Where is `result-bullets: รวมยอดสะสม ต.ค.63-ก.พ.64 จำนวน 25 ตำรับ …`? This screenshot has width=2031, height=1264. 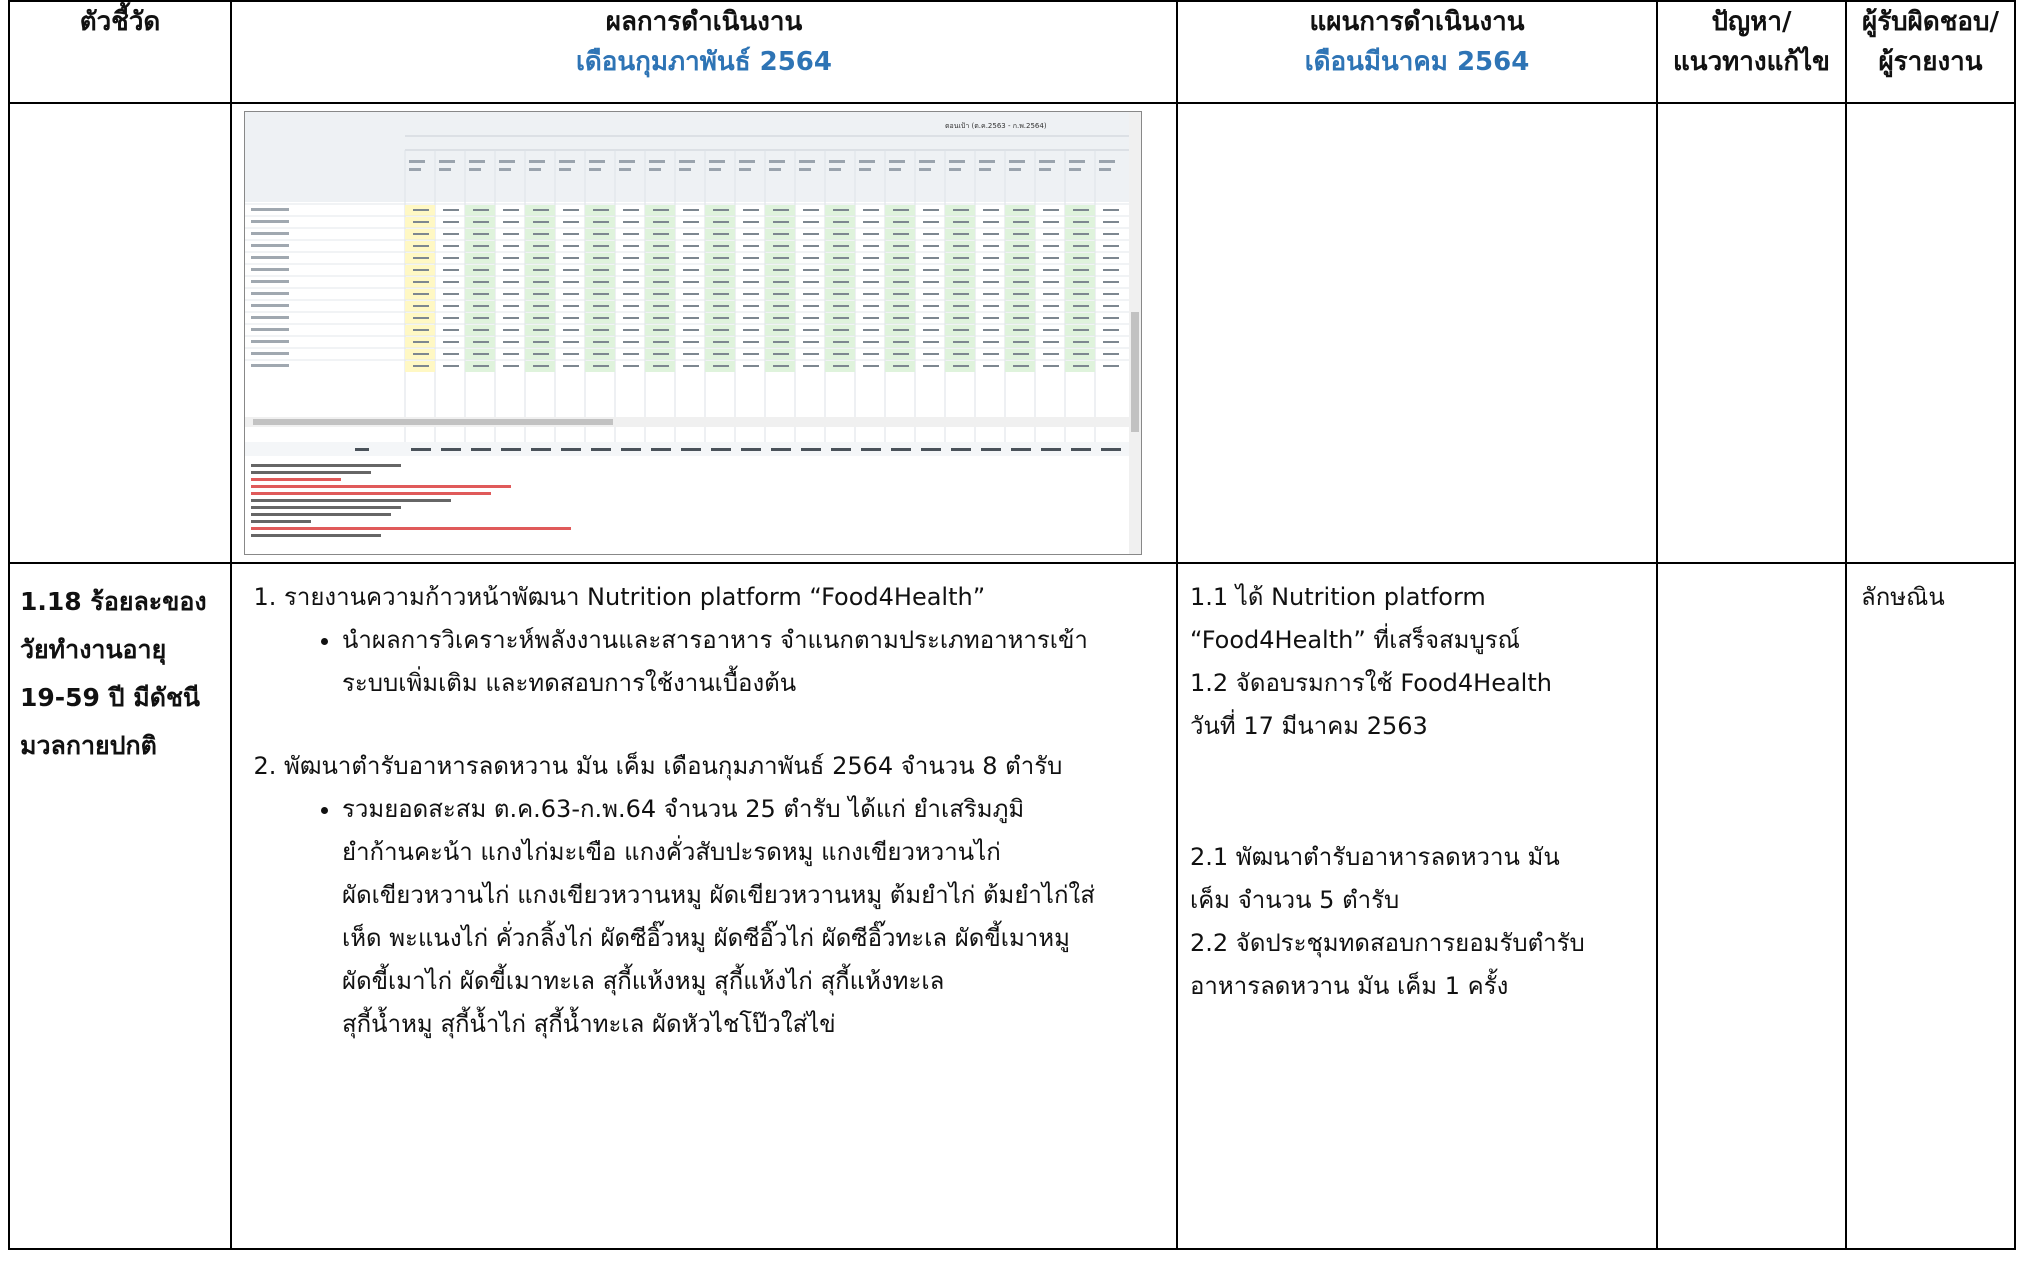 result-bullets: รวมยอดสะสม ต.ค.63-ก.พ.64 จำนวน 25 ตำรับ … is located at coordinates (725, 917).